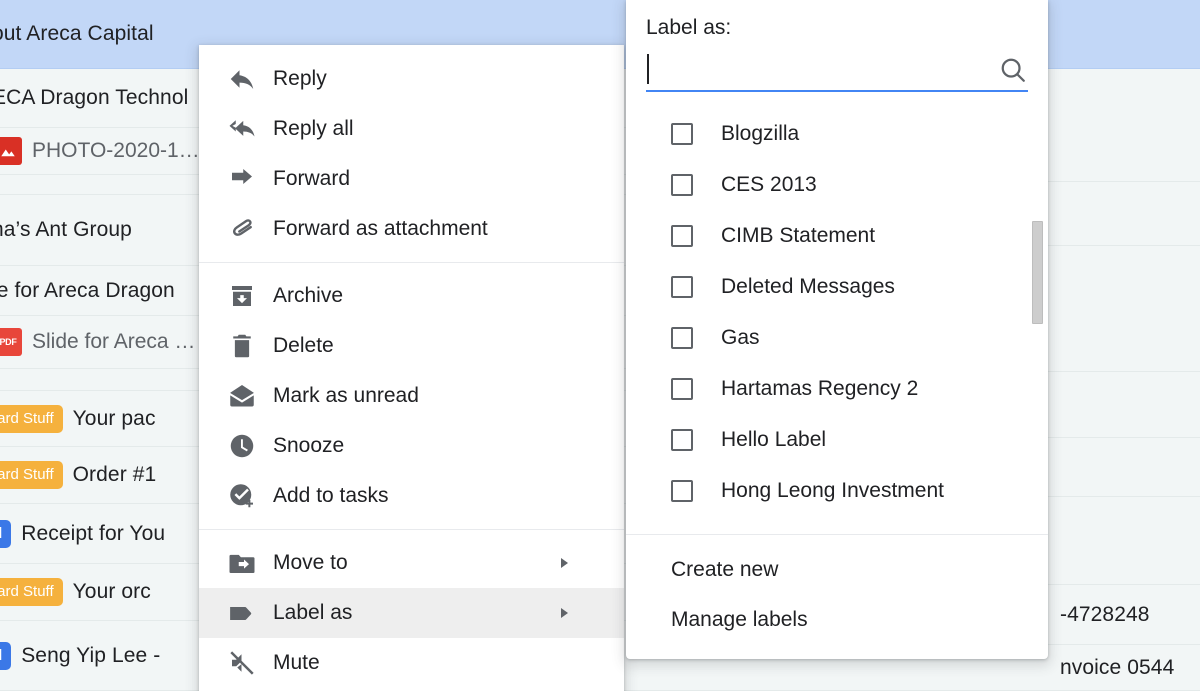 Image resolution: width=1200 pixels, height=691 pixels. What do you see at coordinates (837, 47) in the screenshot?
I see `label-panel-header: Label as:` at bounding box center [837, 47].